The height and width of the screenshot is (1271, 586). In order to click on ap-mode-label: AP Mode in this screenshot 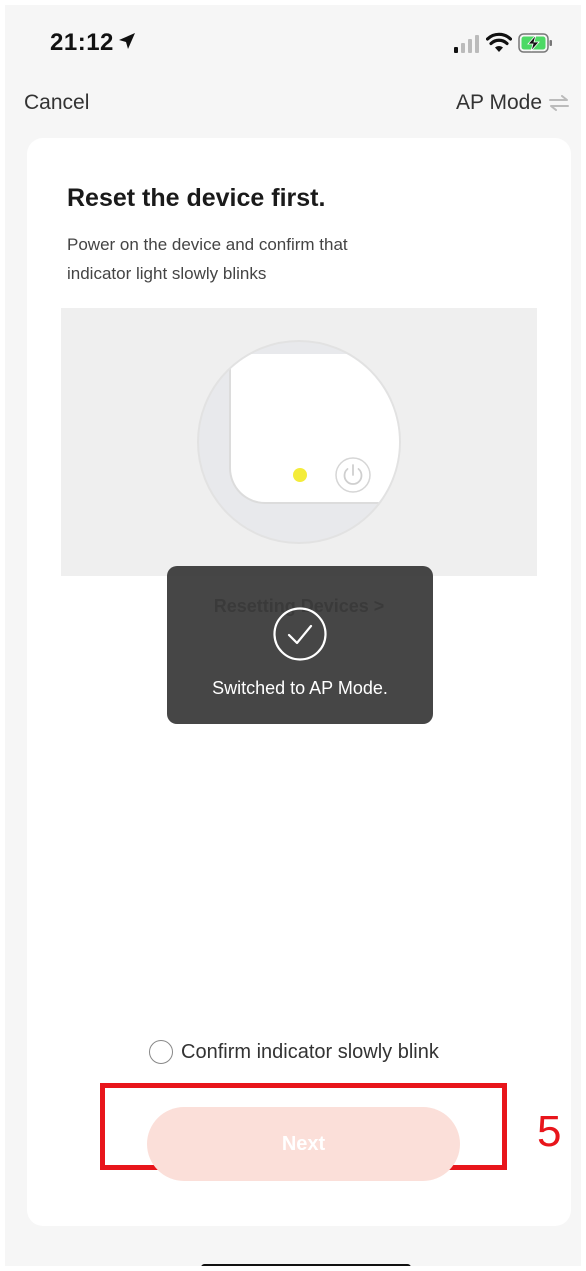, I will do `click(499, 102)`.